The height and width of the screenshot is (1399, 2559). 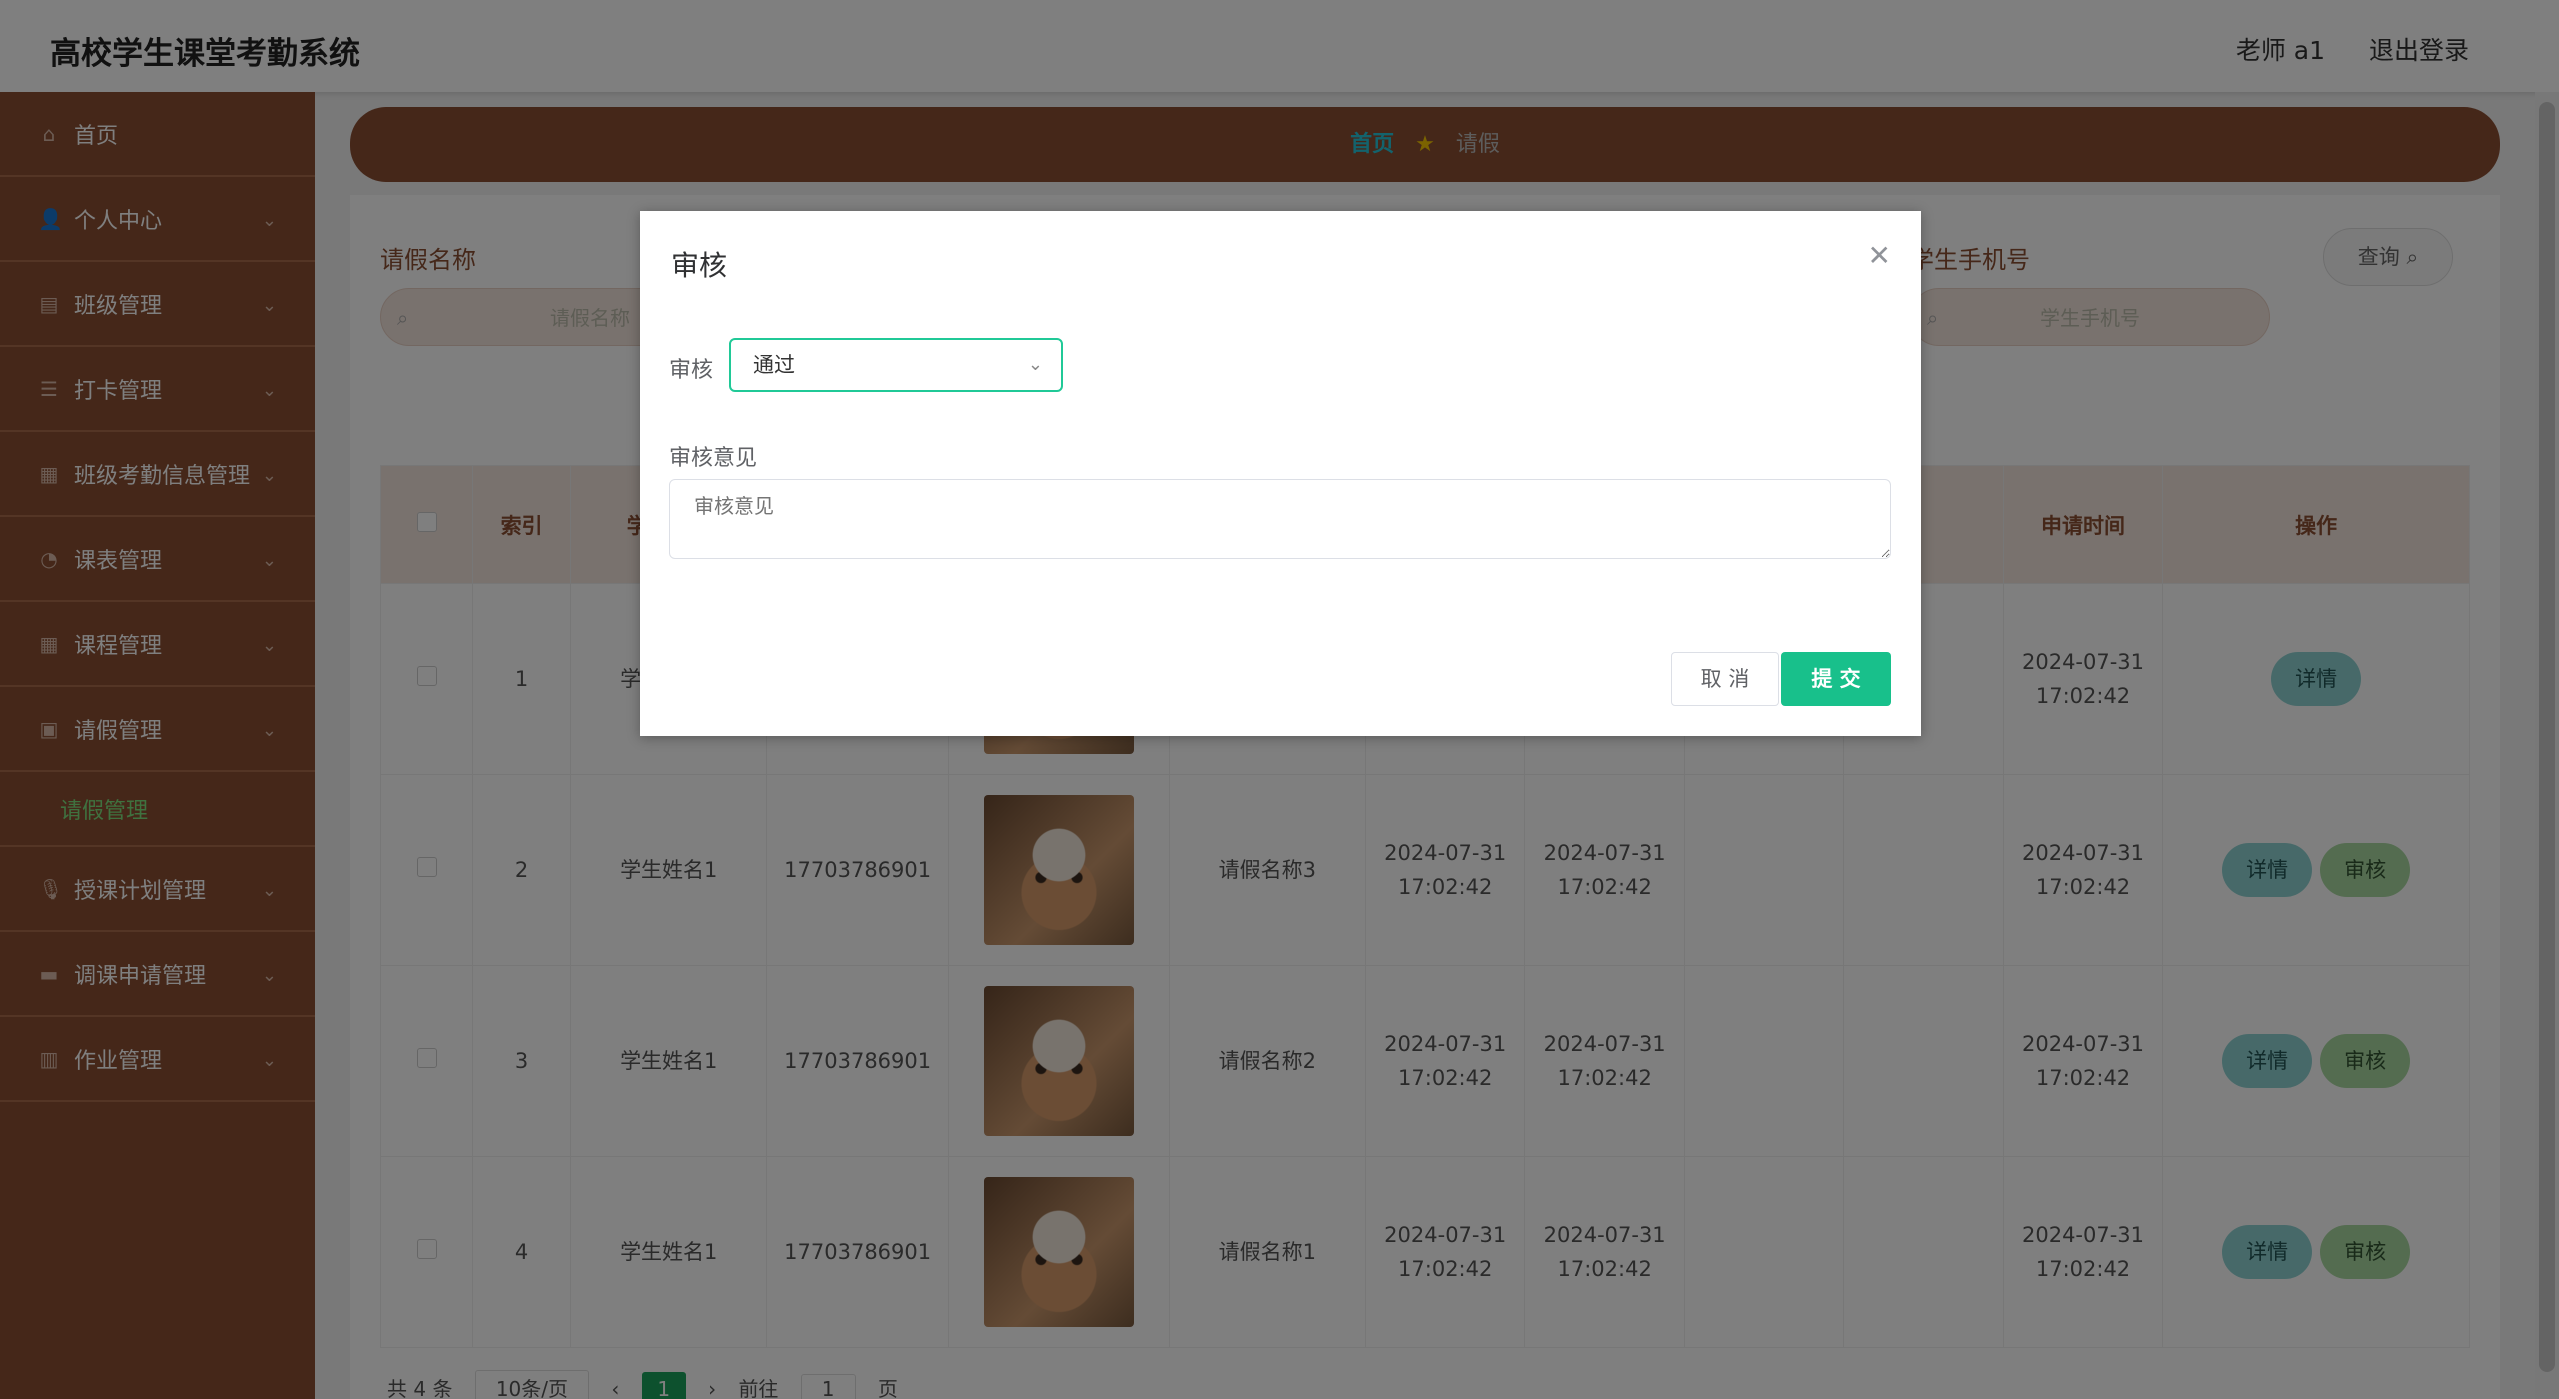 What do you see at coordinates (1836, 679) in the screenshot?
I see `submit-button: 提 交` at bounding box center [1836, 679].